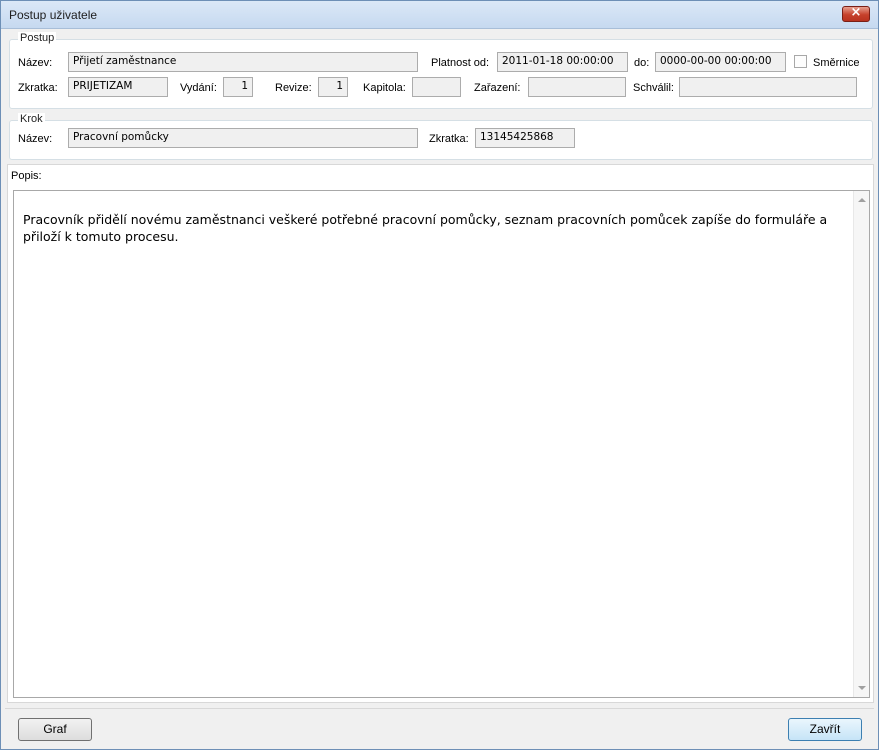 The image size is (881, 752). Describe the element at coordinates (862, 200) in the screenshot. I see `scroll-up-icon` at that location.